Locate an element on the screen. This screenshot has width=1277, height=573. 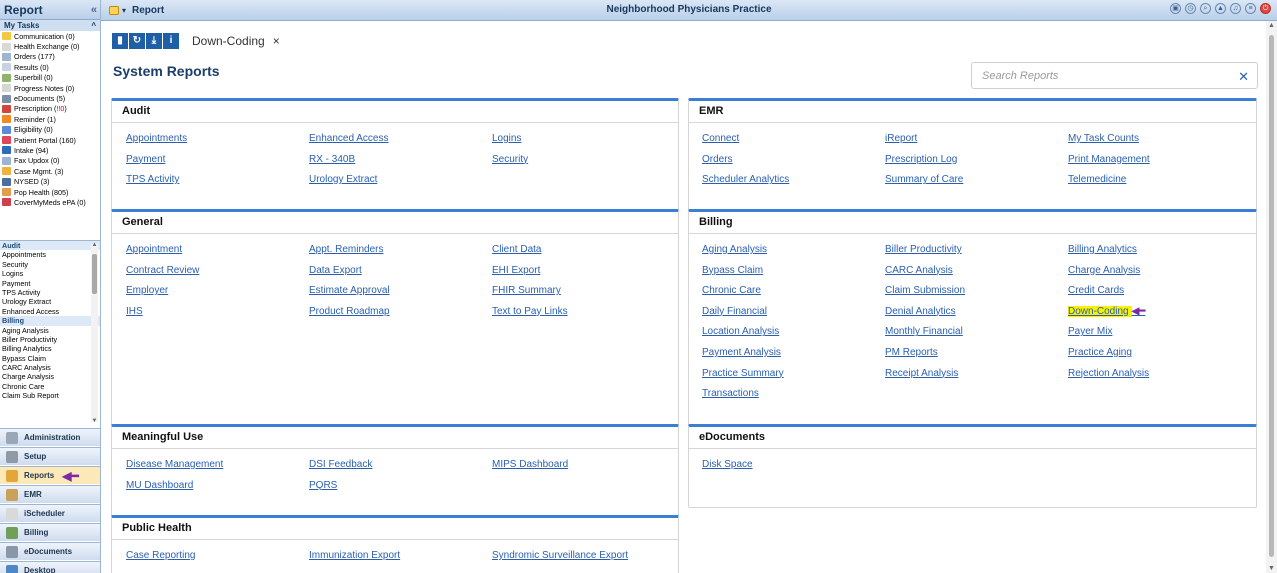
report-link: Credit Cards is located at coordinates (1096, 290).